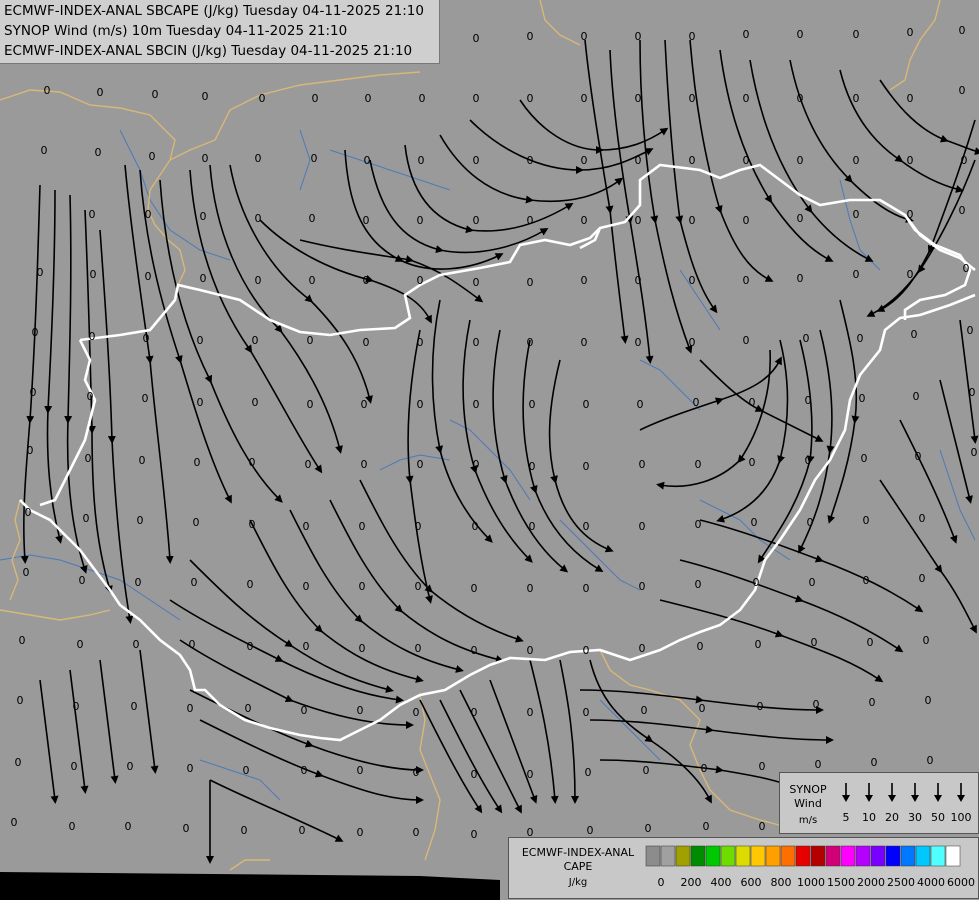 The height and width of the screenshot is (900, 979). Describe the element at coordinates (751, 882) in the screenshot. I see `colorbar-label: 600` at that location.